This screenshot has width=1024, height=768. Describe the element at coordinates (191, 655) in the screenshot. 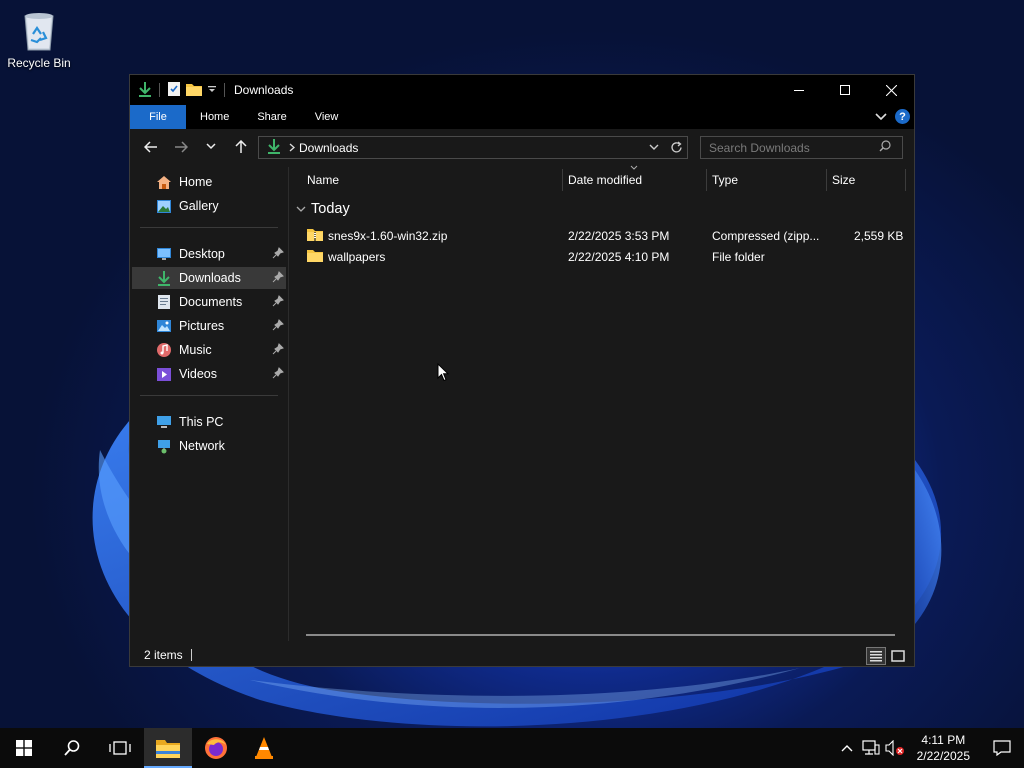

I see `status-divider` at that location.